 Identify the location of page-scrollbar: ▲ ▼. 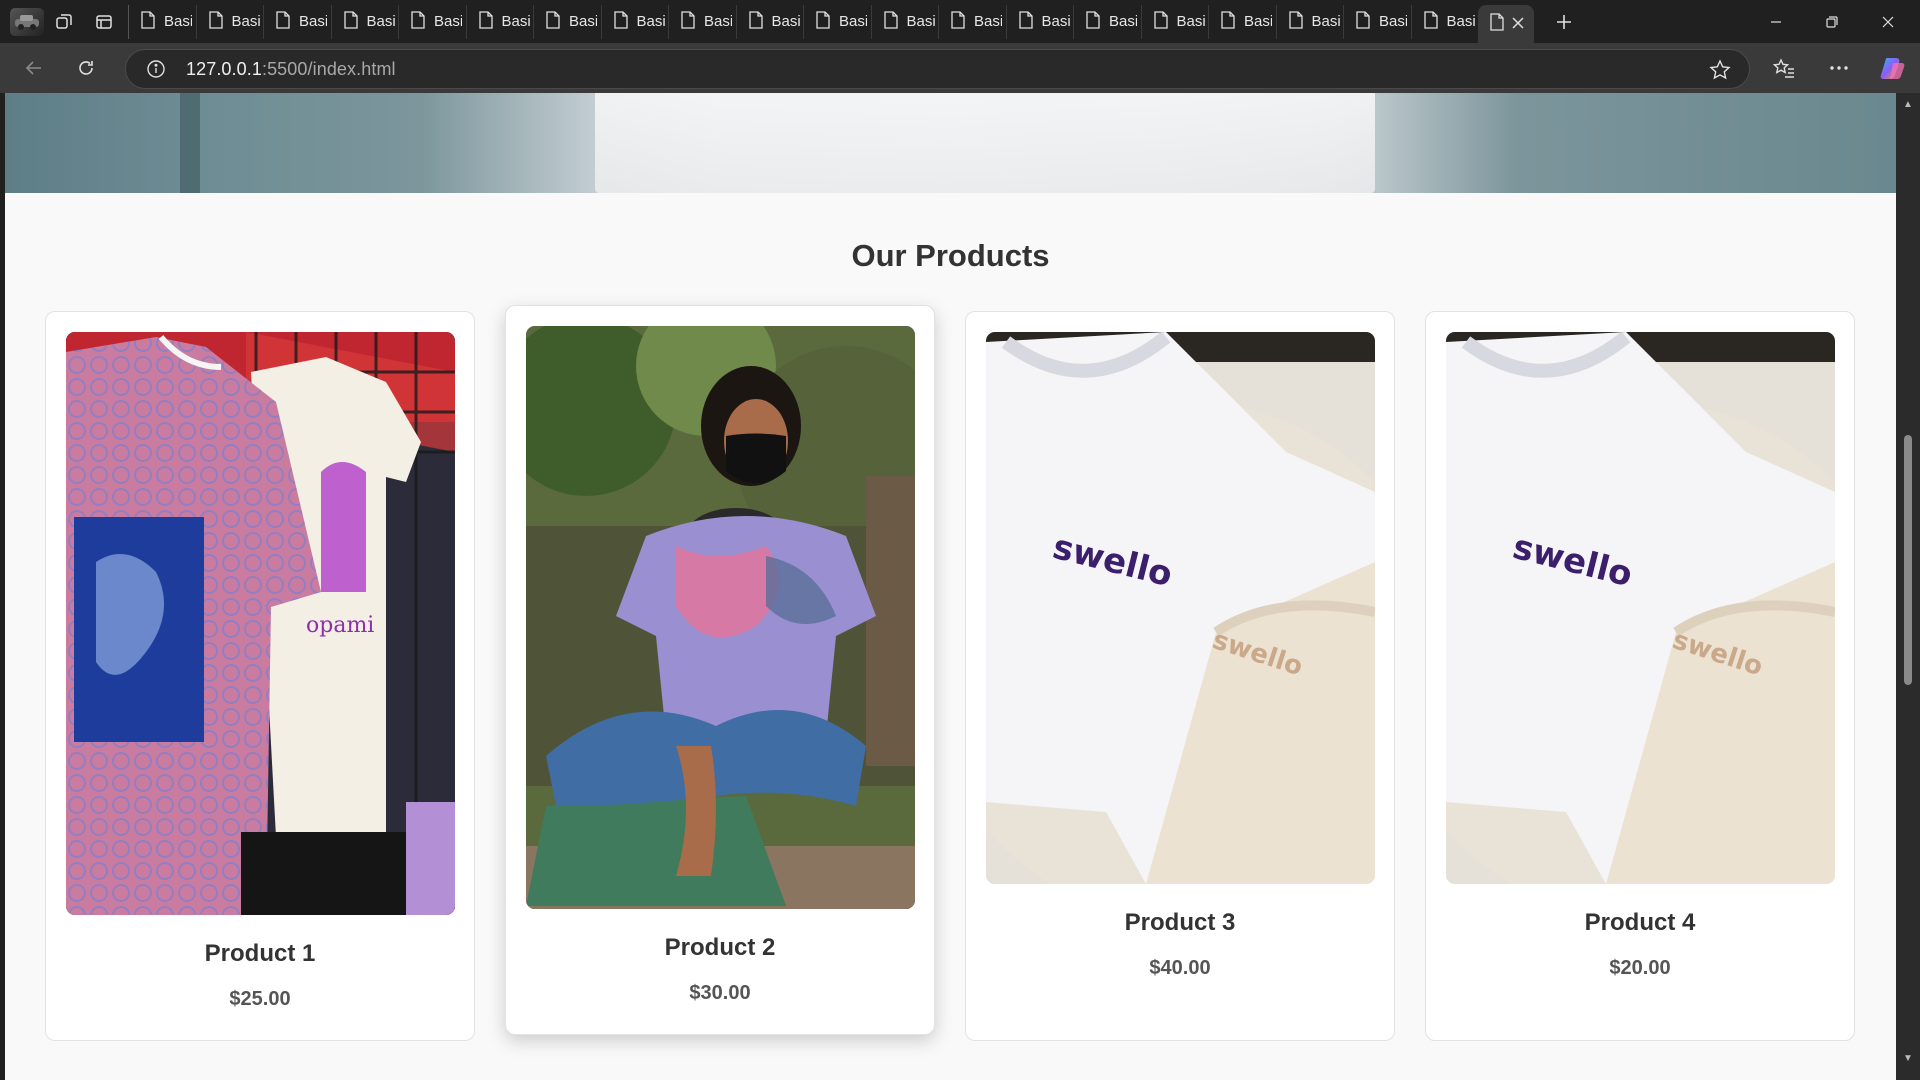
(1908, 586).